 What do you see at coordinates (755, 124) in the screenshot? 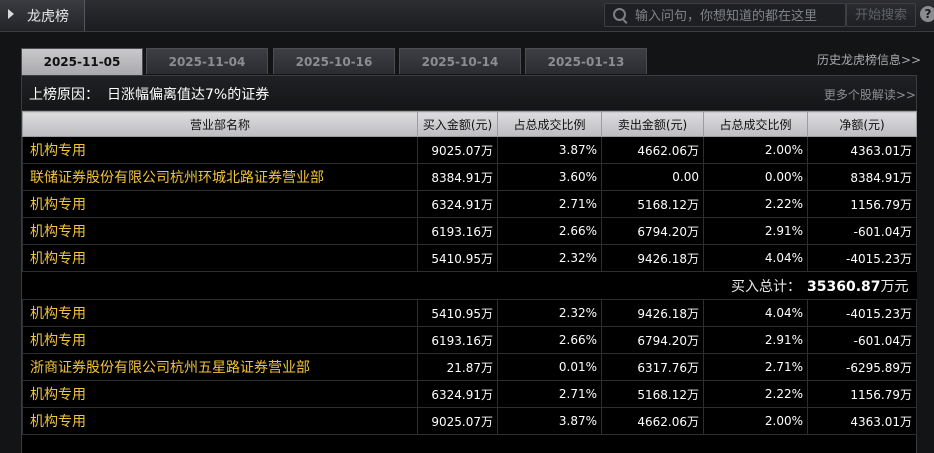
I see `header-sell-ratio: 占总成交比例` at bounding box center [755, 124].